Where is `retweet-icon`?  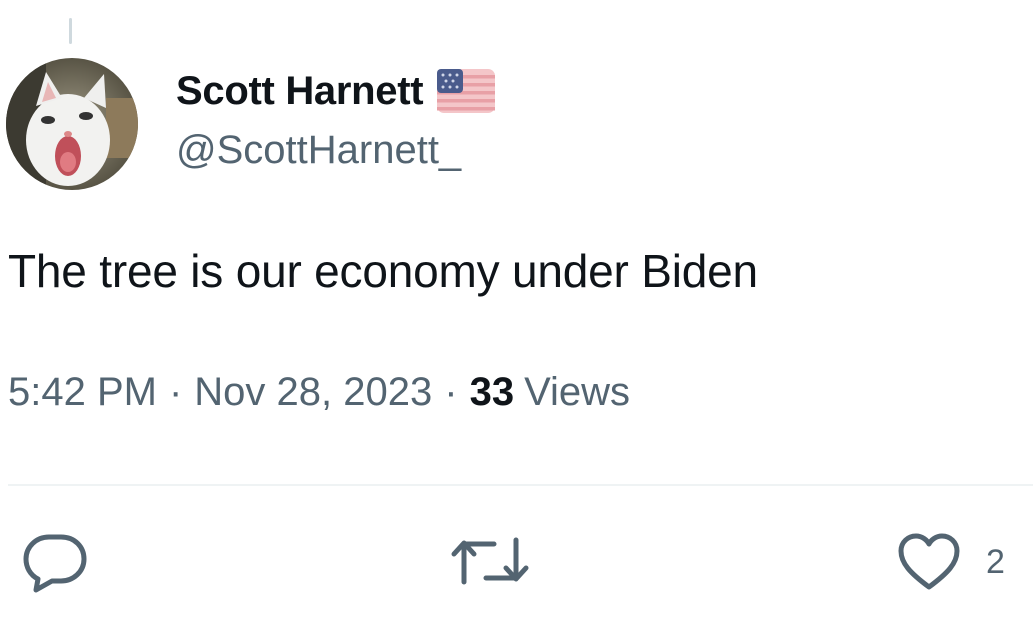 retweet-icon is located at coordinates (490, 561).